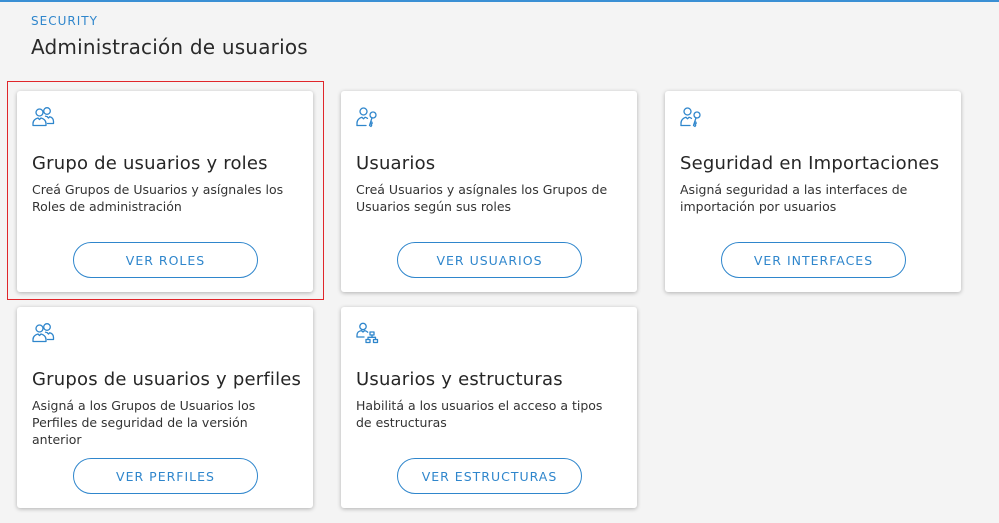 Image resolution: width=999 pixels, height=523 pixels. Describe the element at coordinates (167, 379) in the screenshot. I see `card-title: Grupos de usuarios y perfiles` at that location.